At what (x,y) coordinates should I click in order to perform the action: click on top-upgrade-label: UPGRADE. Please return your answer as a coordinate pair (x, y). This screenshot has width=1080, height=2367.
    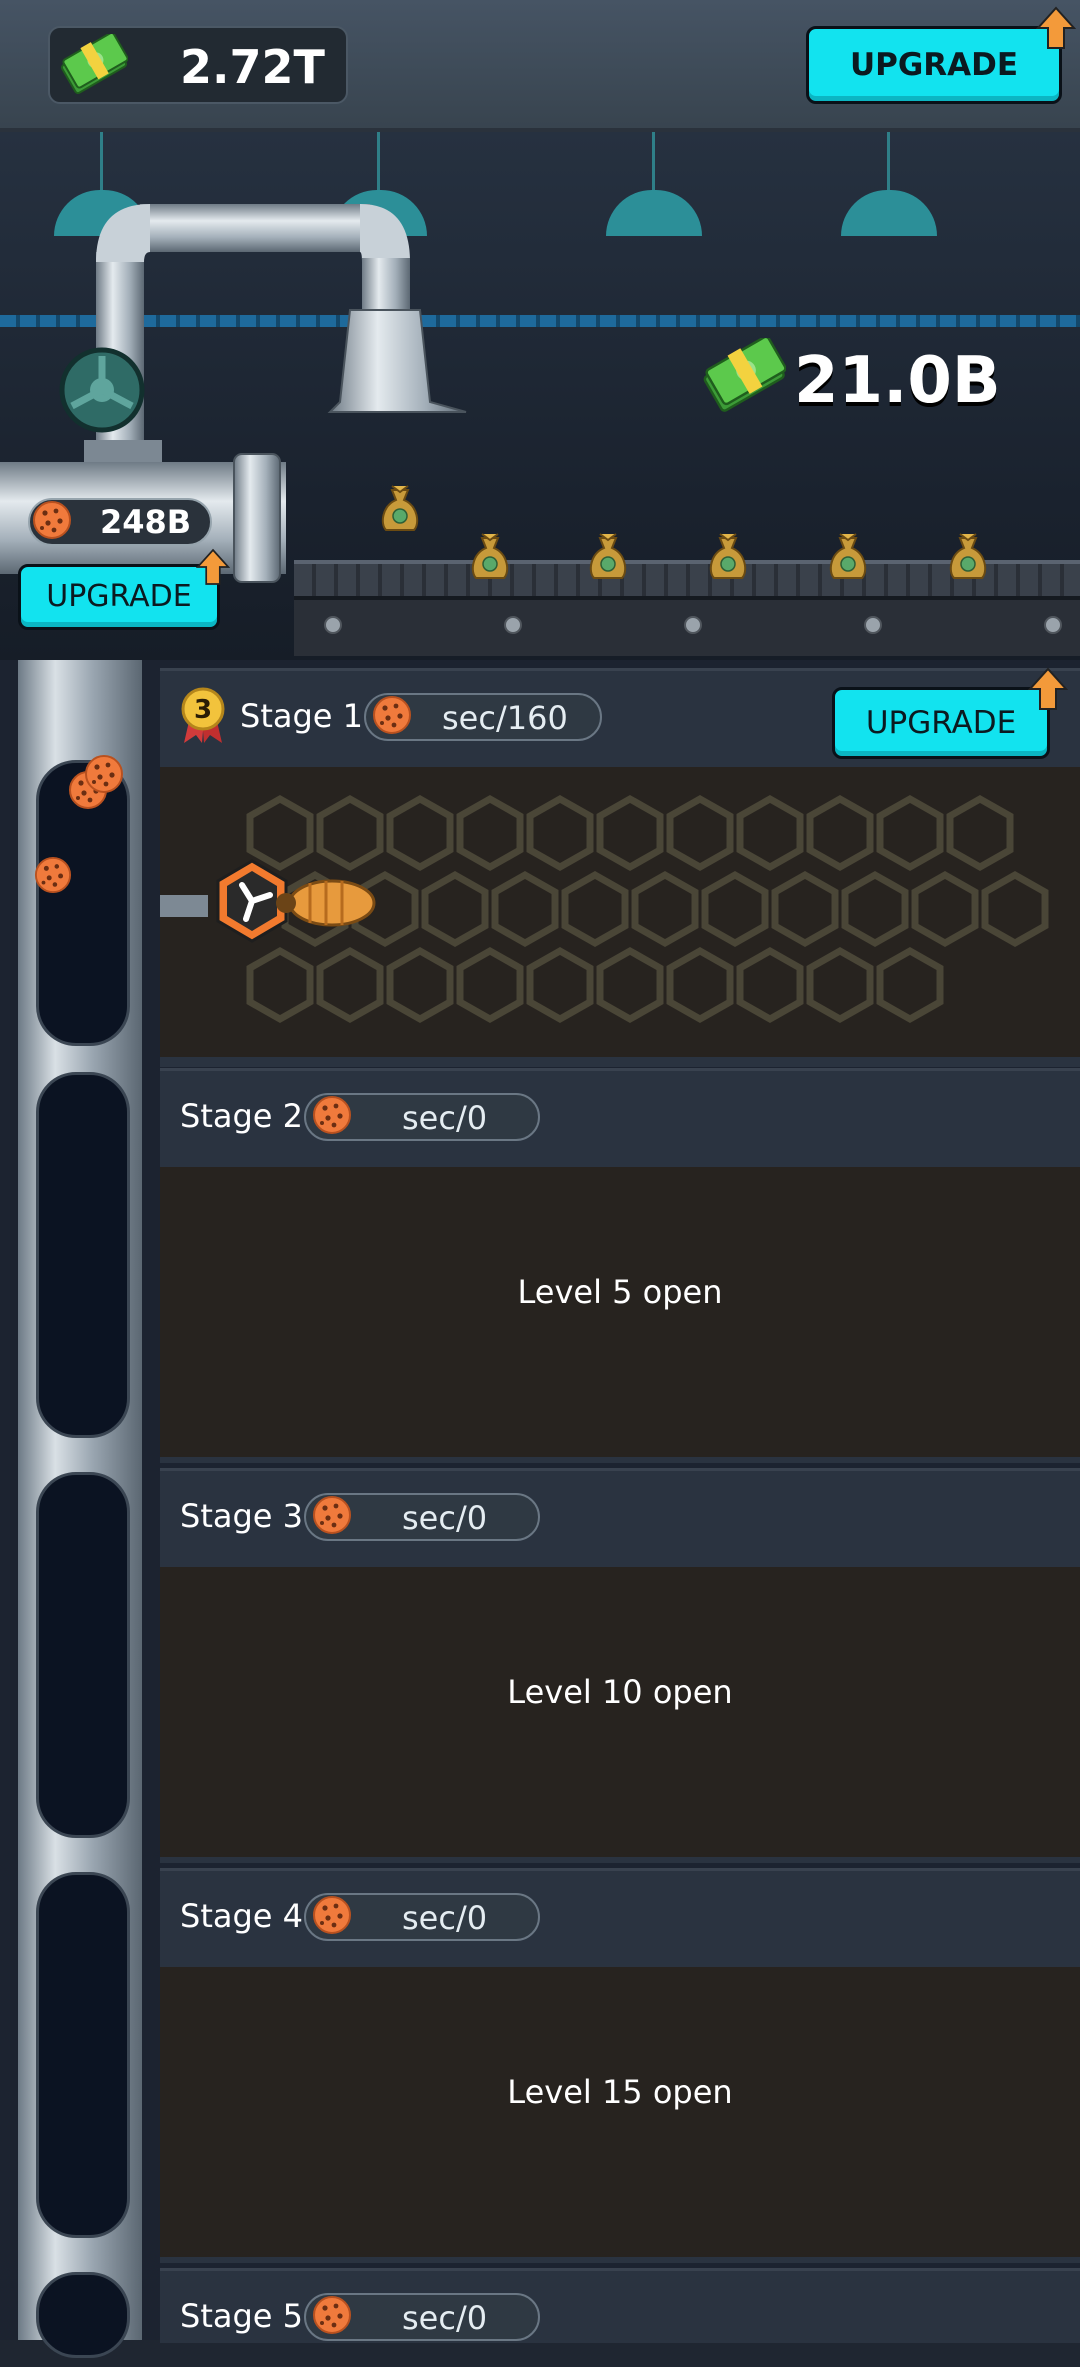
    Looking at the image, I should click on (934, 65).